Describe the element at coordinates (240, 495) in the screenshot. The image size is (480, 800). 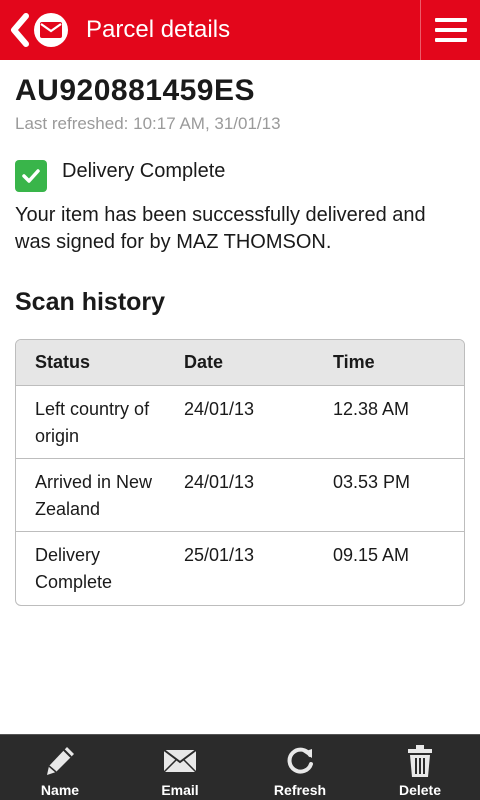
I see `table-row: Arrived in New Zealand 24/01/13 03.53 PM` at that location.